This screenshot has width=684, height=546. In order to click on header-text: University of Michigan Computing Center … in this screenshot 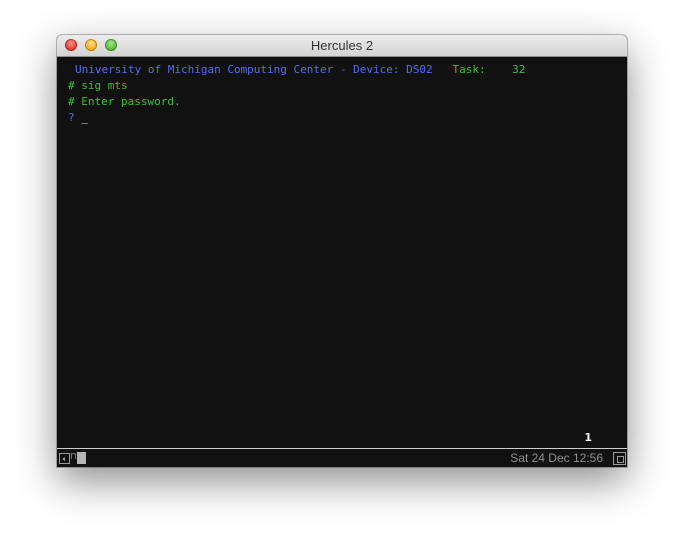, I will do `click(254, 69)`.